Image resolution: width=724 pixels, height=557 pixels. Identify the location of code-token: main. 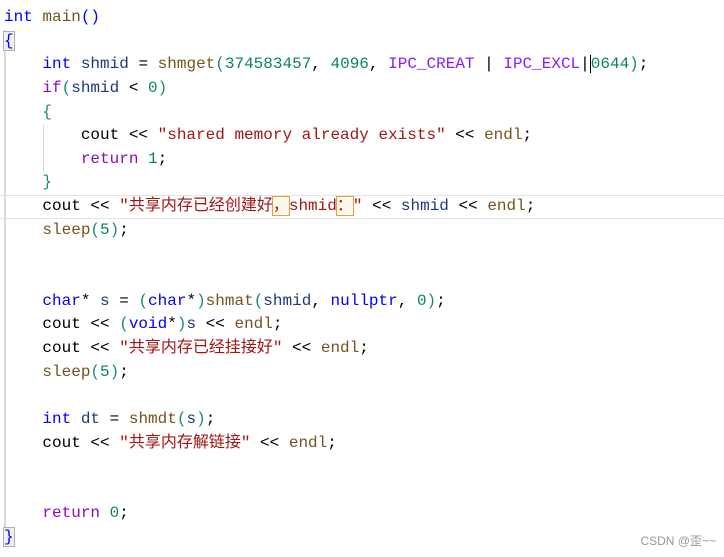
(61, 17).